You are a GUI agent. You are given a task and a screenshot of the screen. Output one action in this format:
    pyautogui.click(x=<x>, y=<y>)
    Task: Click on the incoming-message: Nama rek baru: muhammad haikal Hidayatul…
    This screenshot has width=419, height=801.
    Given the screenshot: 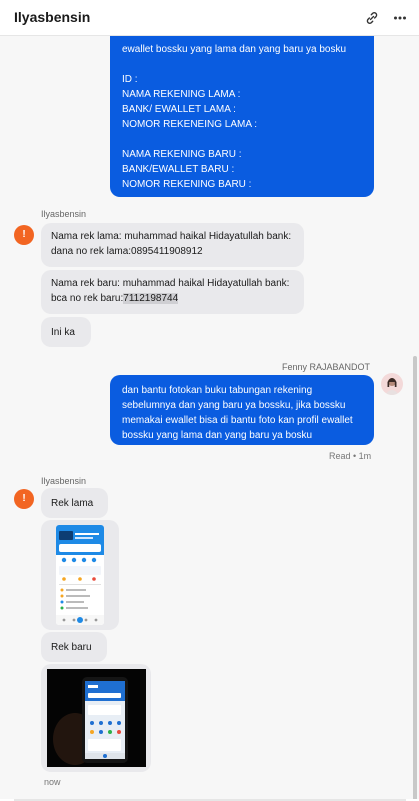 What is the action you would take?
    pyautogui.click(x=172, y=292)
    